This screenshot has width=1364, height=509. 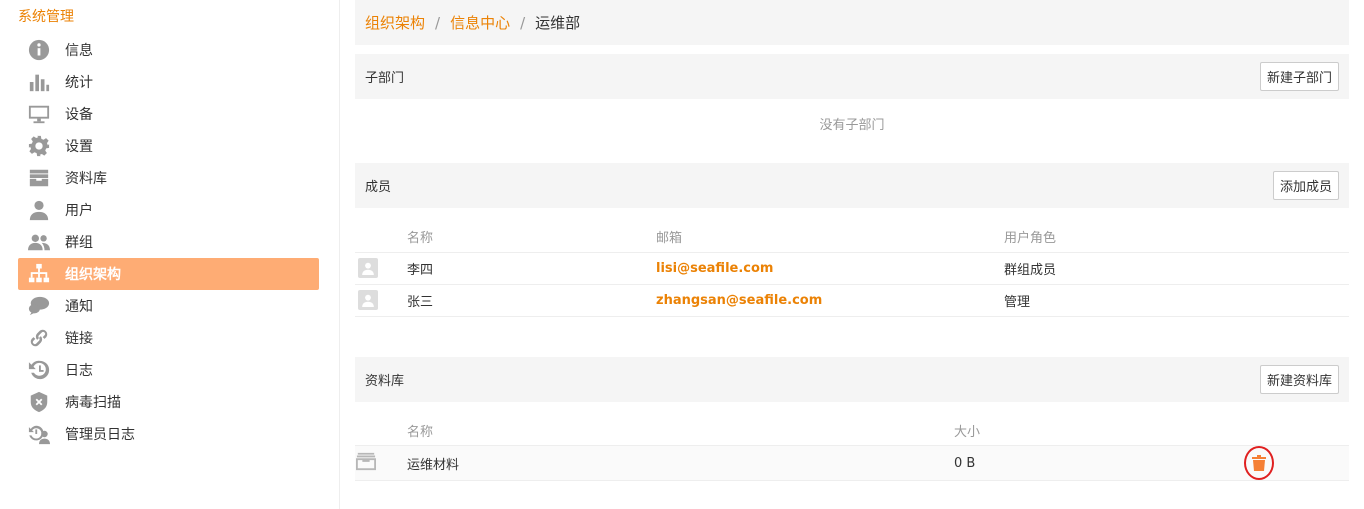 What do you see at coordinates (168, 434) in the screenshot?
I see `sidebar-item-admin-logs: 管理员日志` at bounding box center [168, 434].